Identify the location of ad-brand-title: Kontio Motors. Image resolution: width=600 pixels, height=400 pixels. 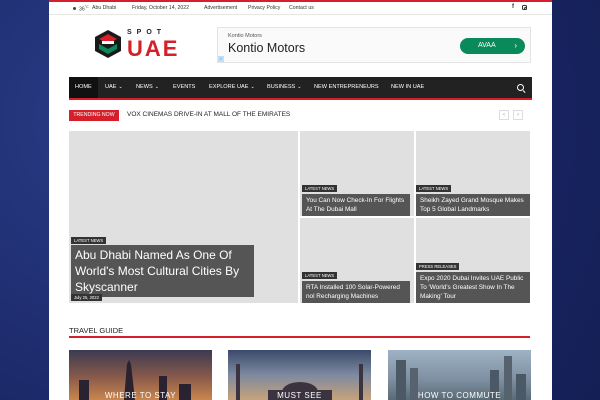
(267, 48).